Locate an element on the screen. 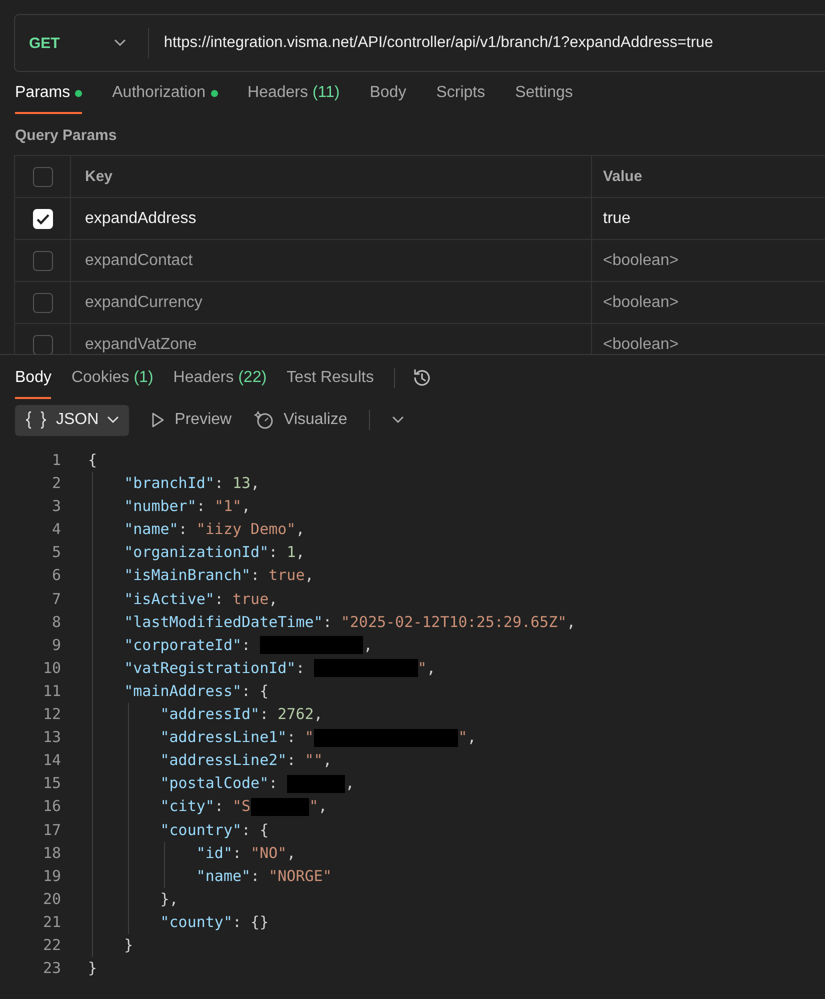 The image size is (825, 999). visualize-button: Visualize is located at coordinates (301, 420).